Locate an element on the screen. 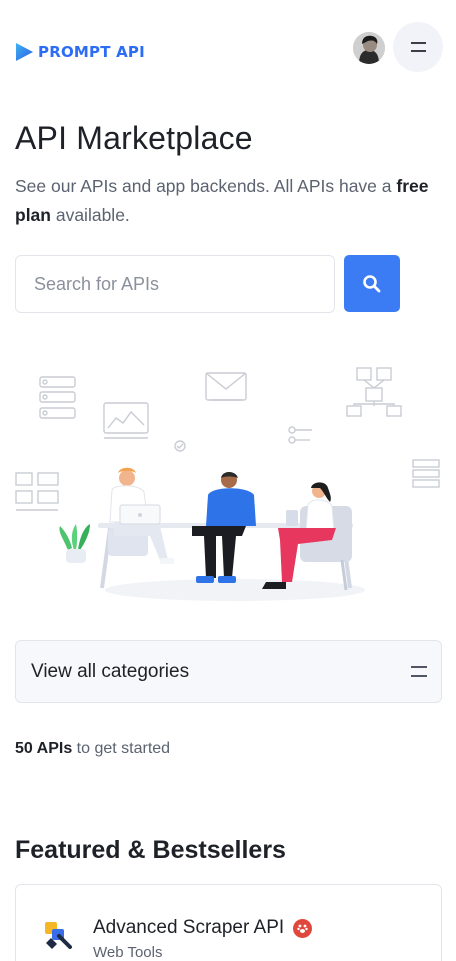 The image size is (456, 961). categories-label: View all categories is located at coordinates (110, 671).